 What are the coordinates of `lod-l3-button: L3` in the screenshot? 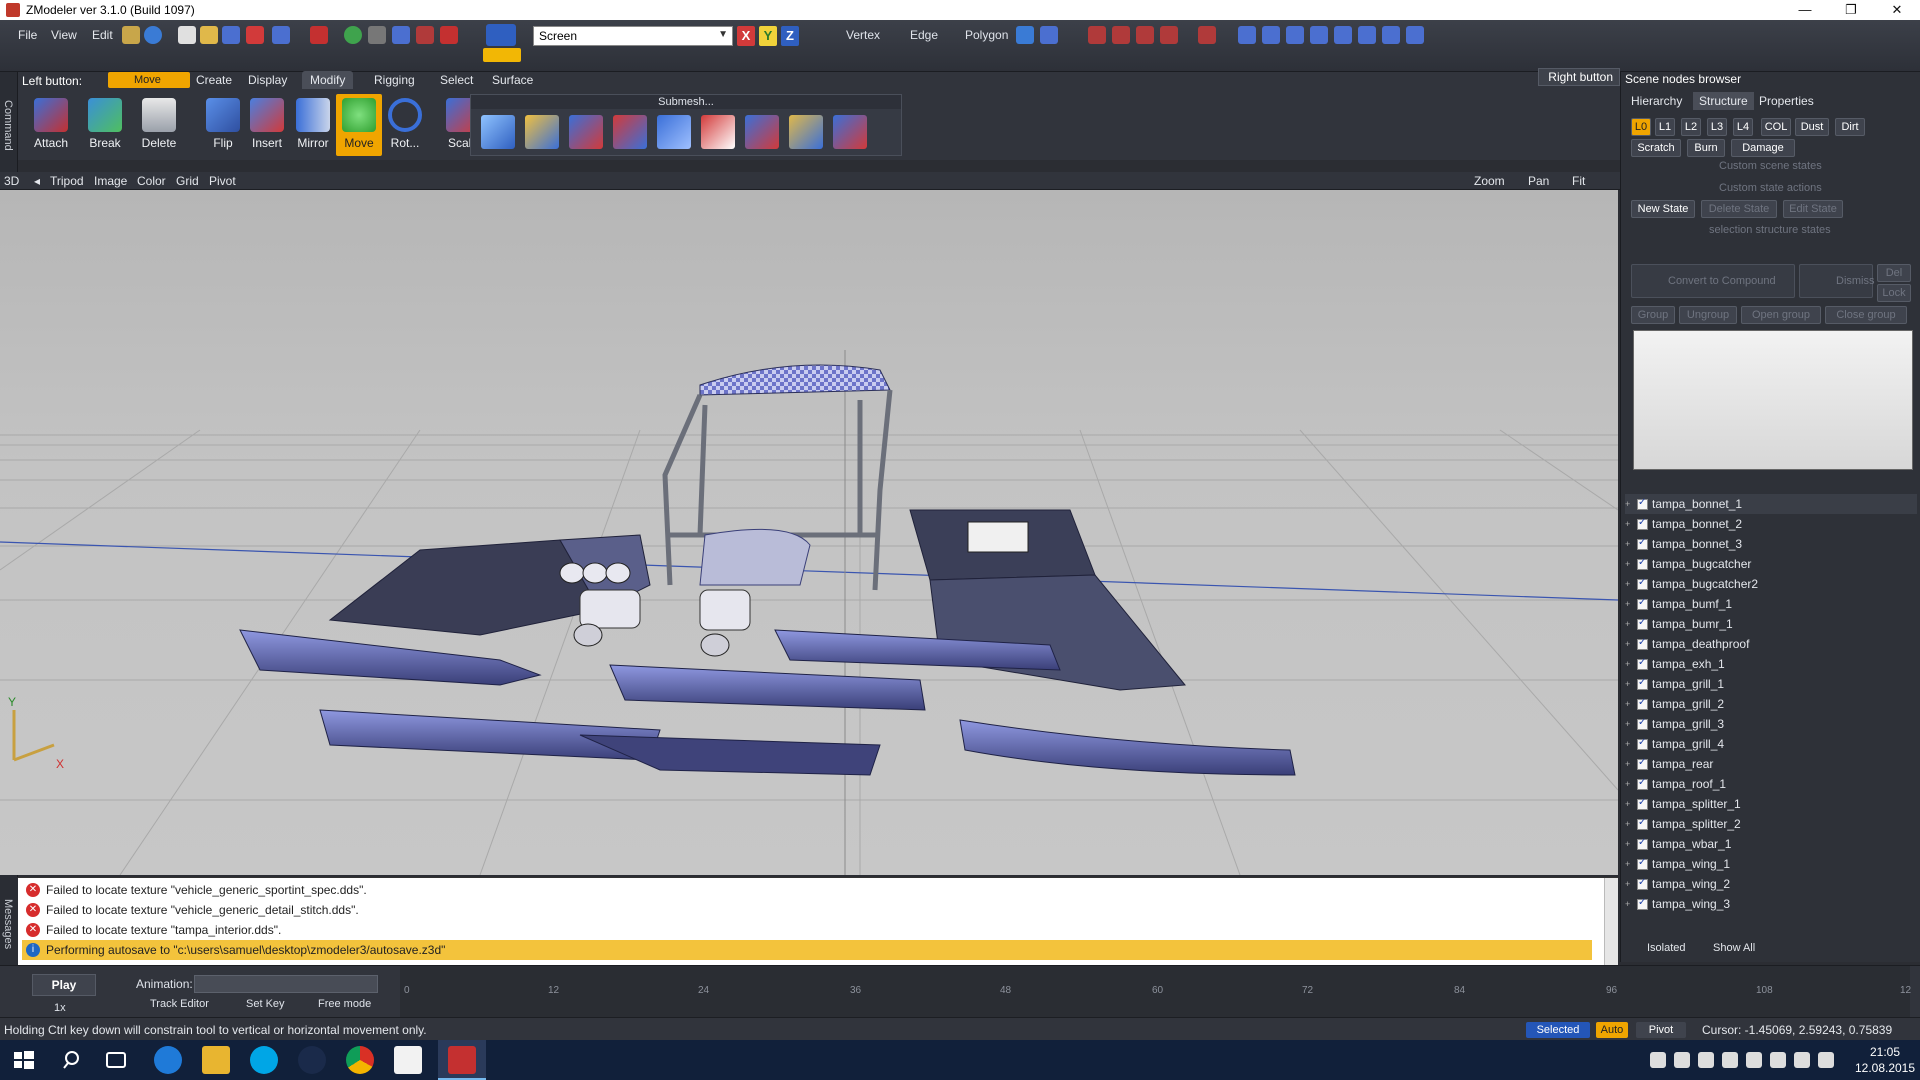 It's located at (1717, 127).